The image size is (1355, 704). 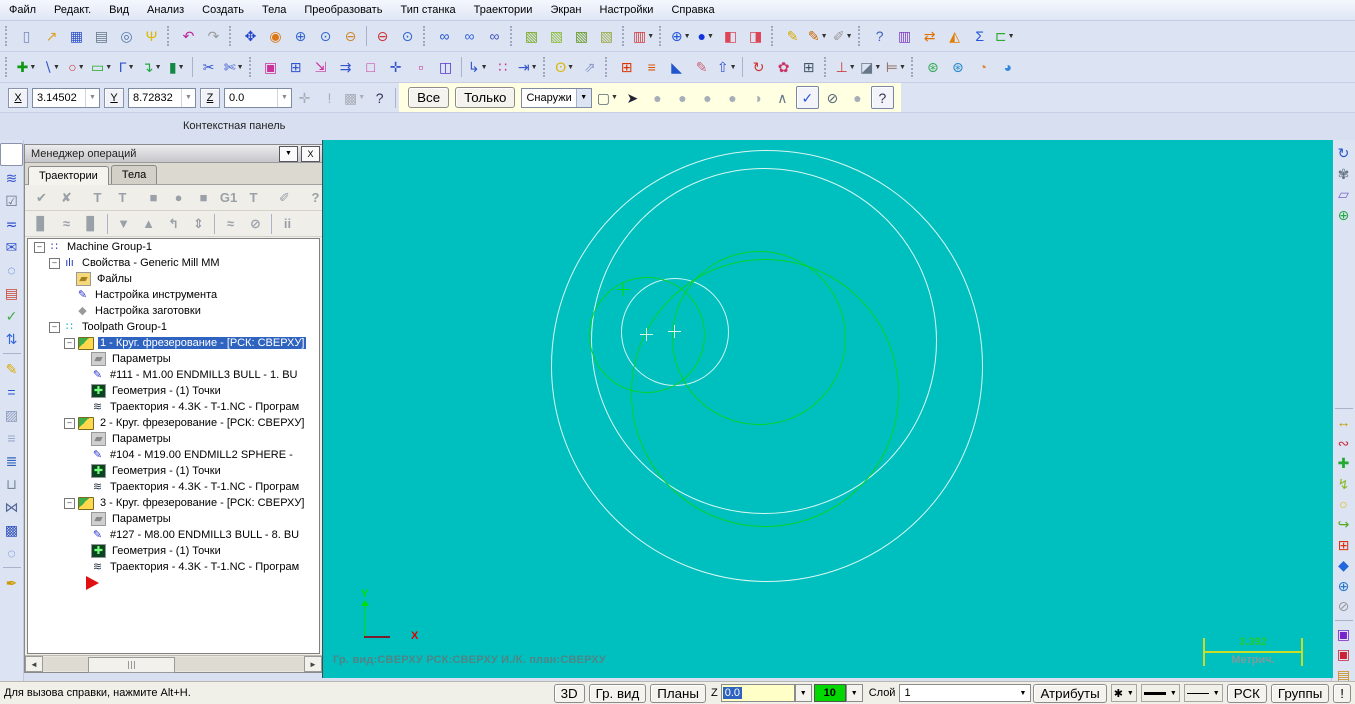 What do you see at coordinates (101, 67) in the screenshot?
I see `create-rect-button: ▭ ▼` at bounding box center [101, 67].